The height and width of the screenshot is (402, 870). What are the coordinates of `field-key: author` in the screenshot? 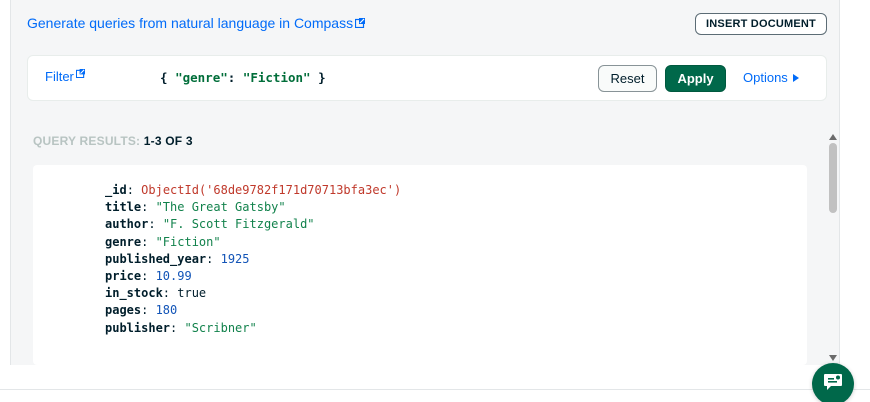 It's located at (127, 224).